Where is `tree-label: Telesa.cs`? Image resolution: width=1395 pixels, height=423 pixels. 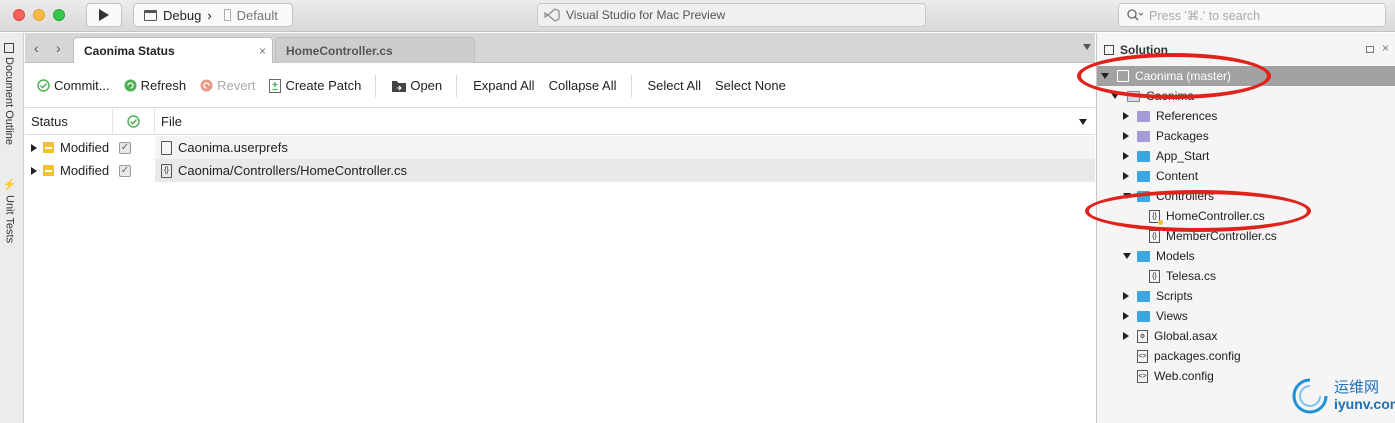 tree-label: Telesa.cs is located at coordinates (1191, 276).